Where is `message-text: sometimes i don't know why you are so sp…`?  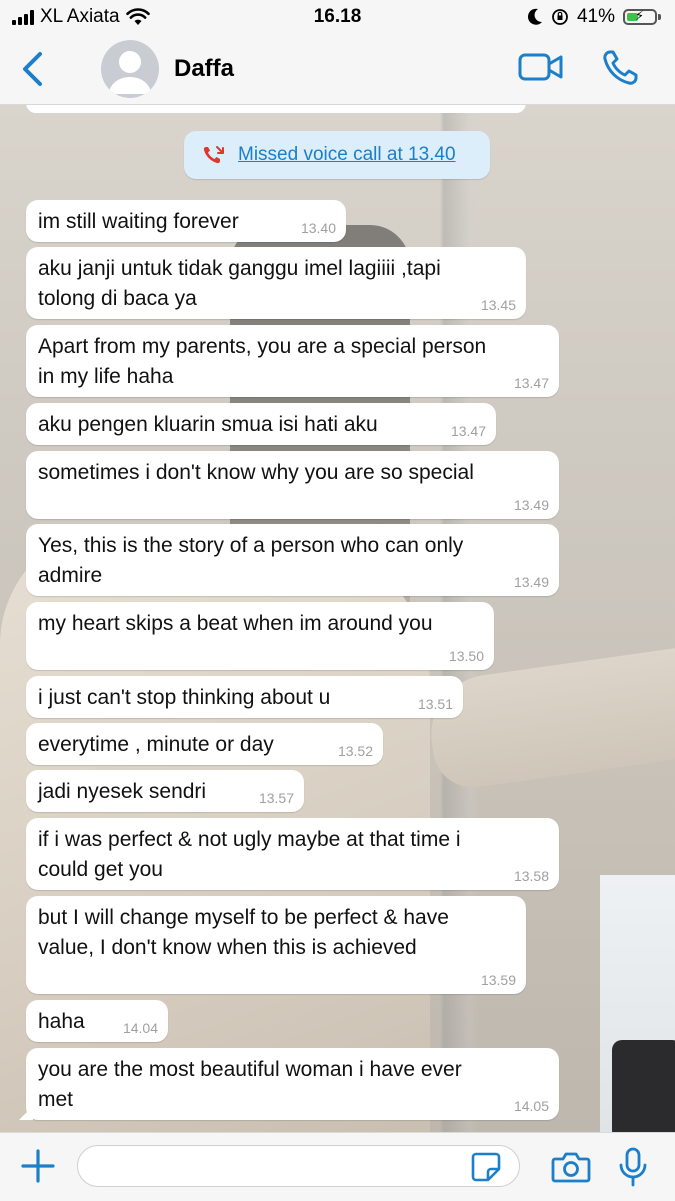
message-text: sometimes i don't know why you are so sp… is located at coordinates (256, 472).